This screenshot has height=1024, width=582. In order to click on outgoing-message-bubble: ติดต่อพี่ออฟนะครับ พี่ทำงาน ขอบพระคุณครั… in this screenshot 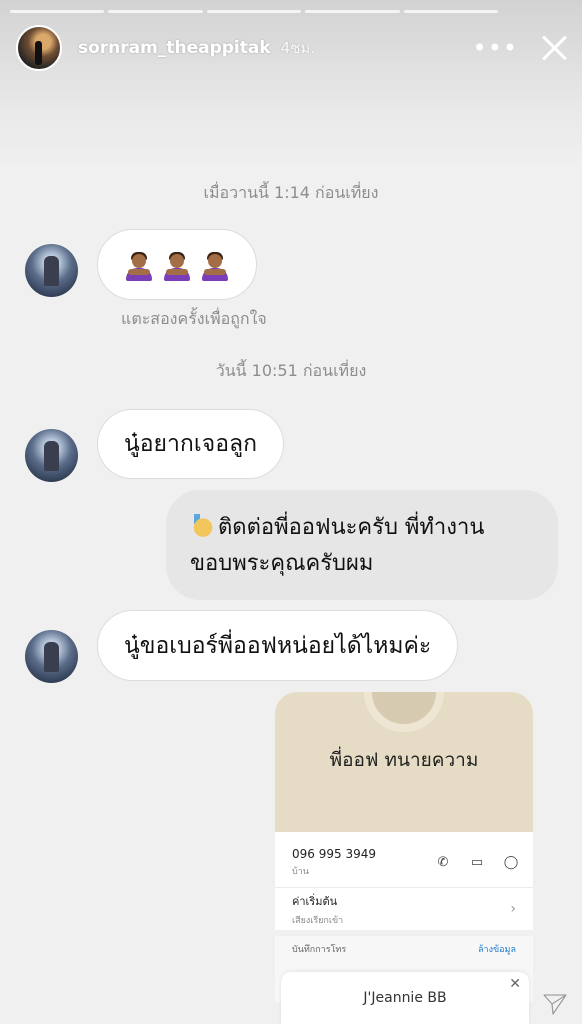, I will do `click(362, 545)`.